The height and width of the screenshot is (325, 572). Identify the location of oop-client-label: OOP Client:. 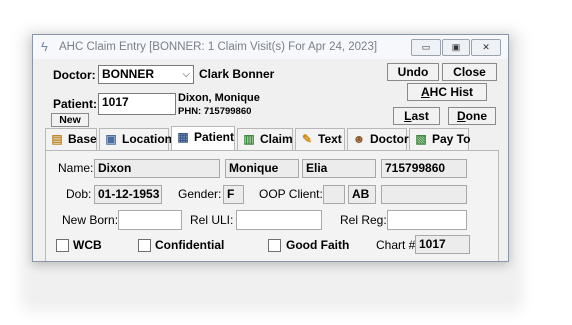
(291, 194).